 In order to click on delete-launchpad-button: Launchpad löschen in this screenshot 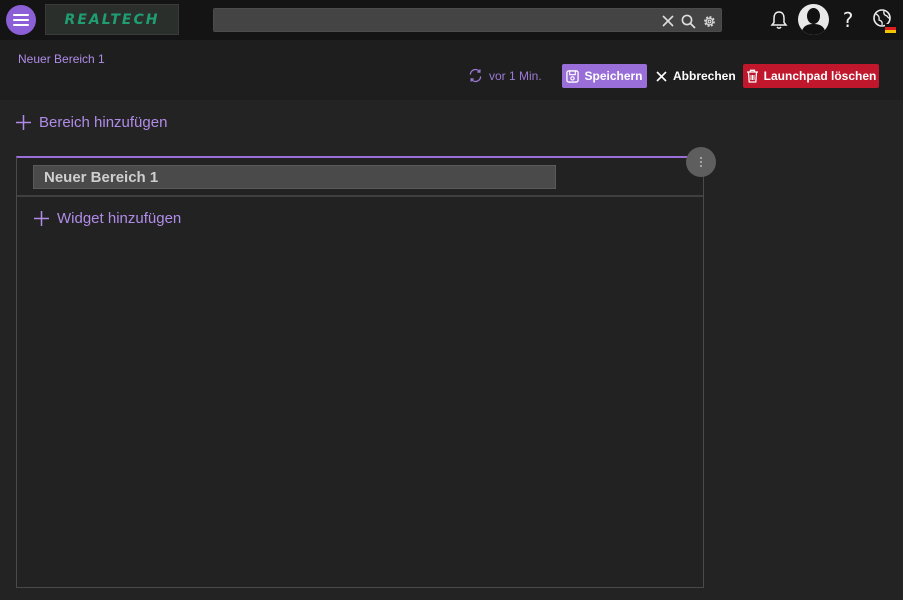, I will do `click(811, 76)`.